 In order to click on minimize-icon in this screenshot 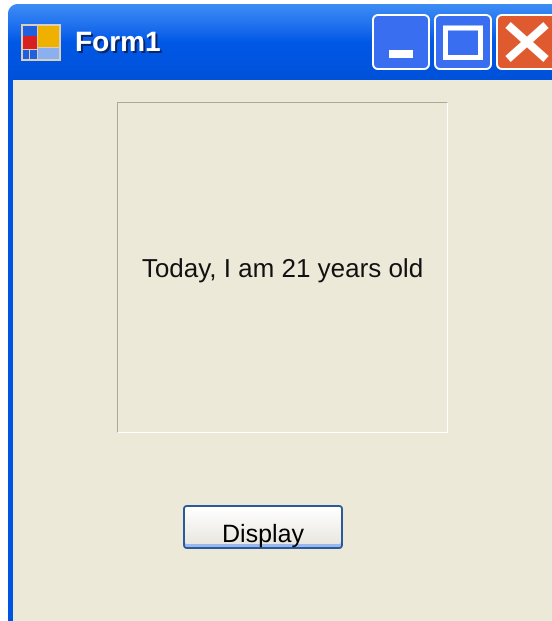, I will do `click(401, 54)`.